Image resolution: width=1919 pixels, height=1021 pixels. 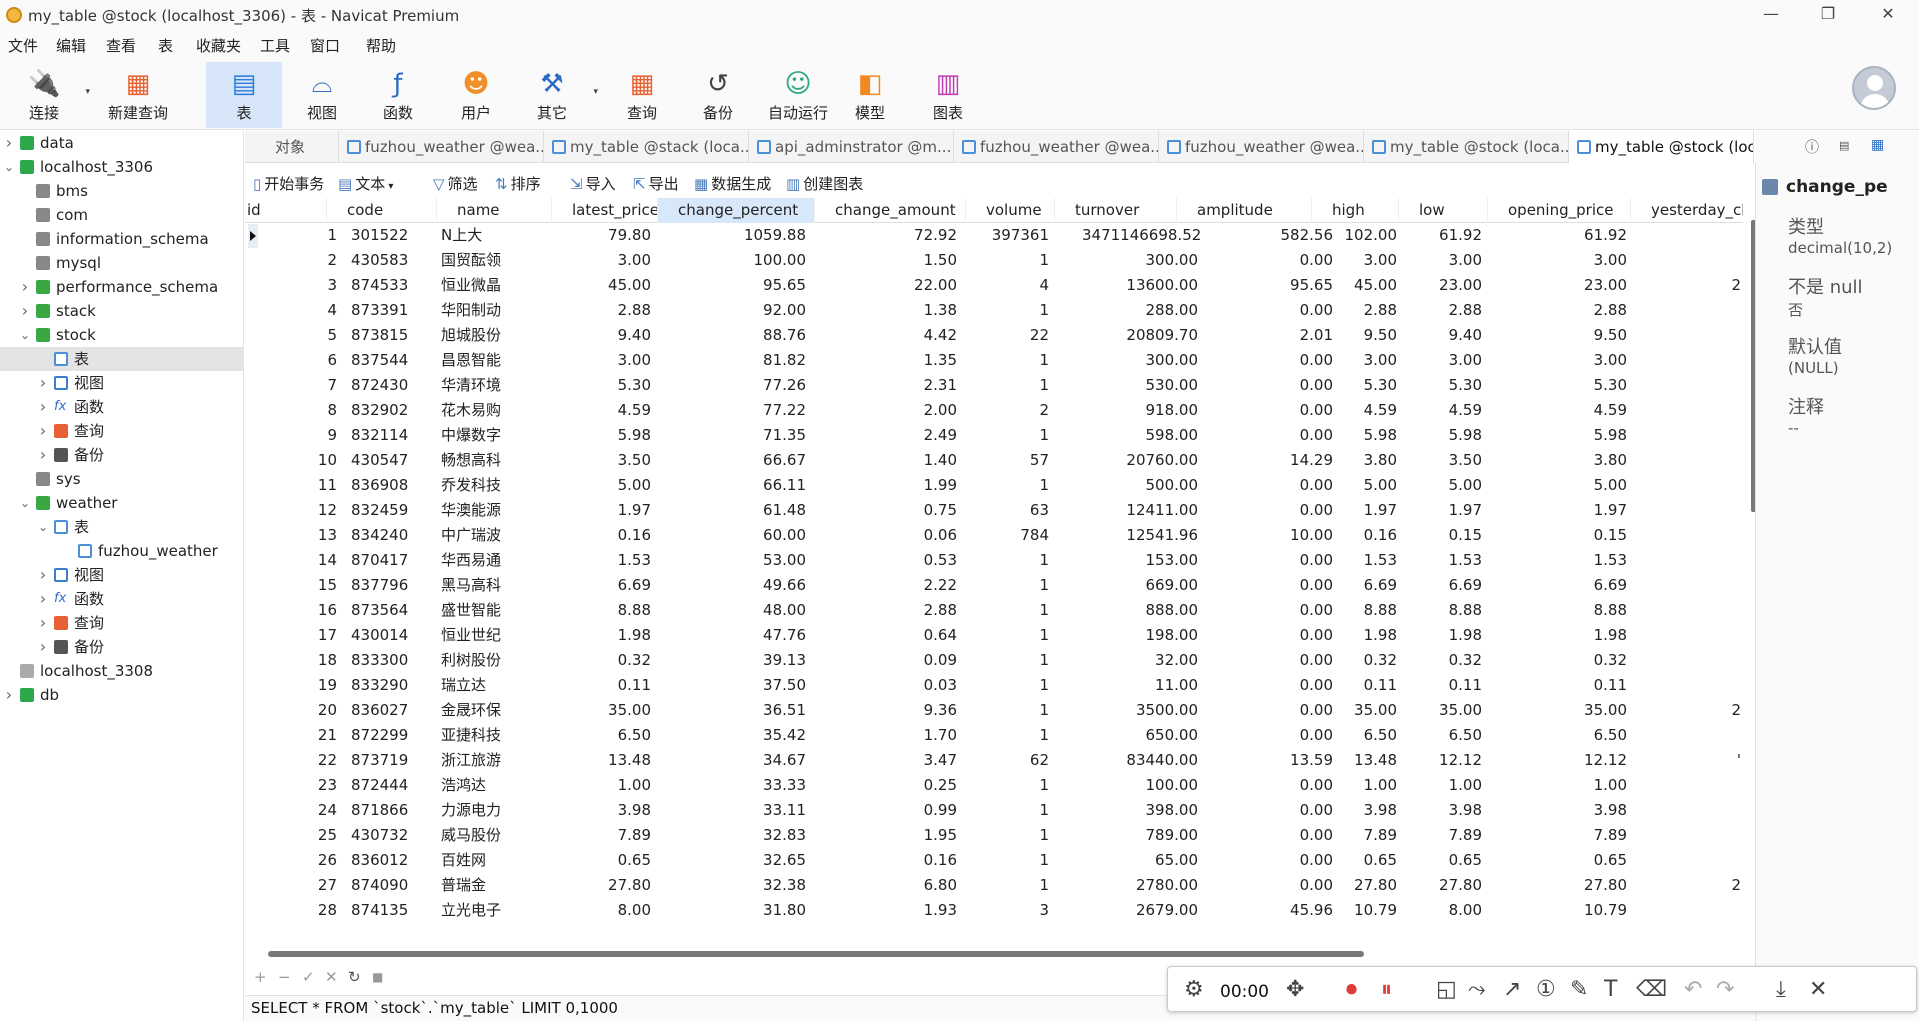 I want to click on cell-id: 23, so click(x=293, y=785).